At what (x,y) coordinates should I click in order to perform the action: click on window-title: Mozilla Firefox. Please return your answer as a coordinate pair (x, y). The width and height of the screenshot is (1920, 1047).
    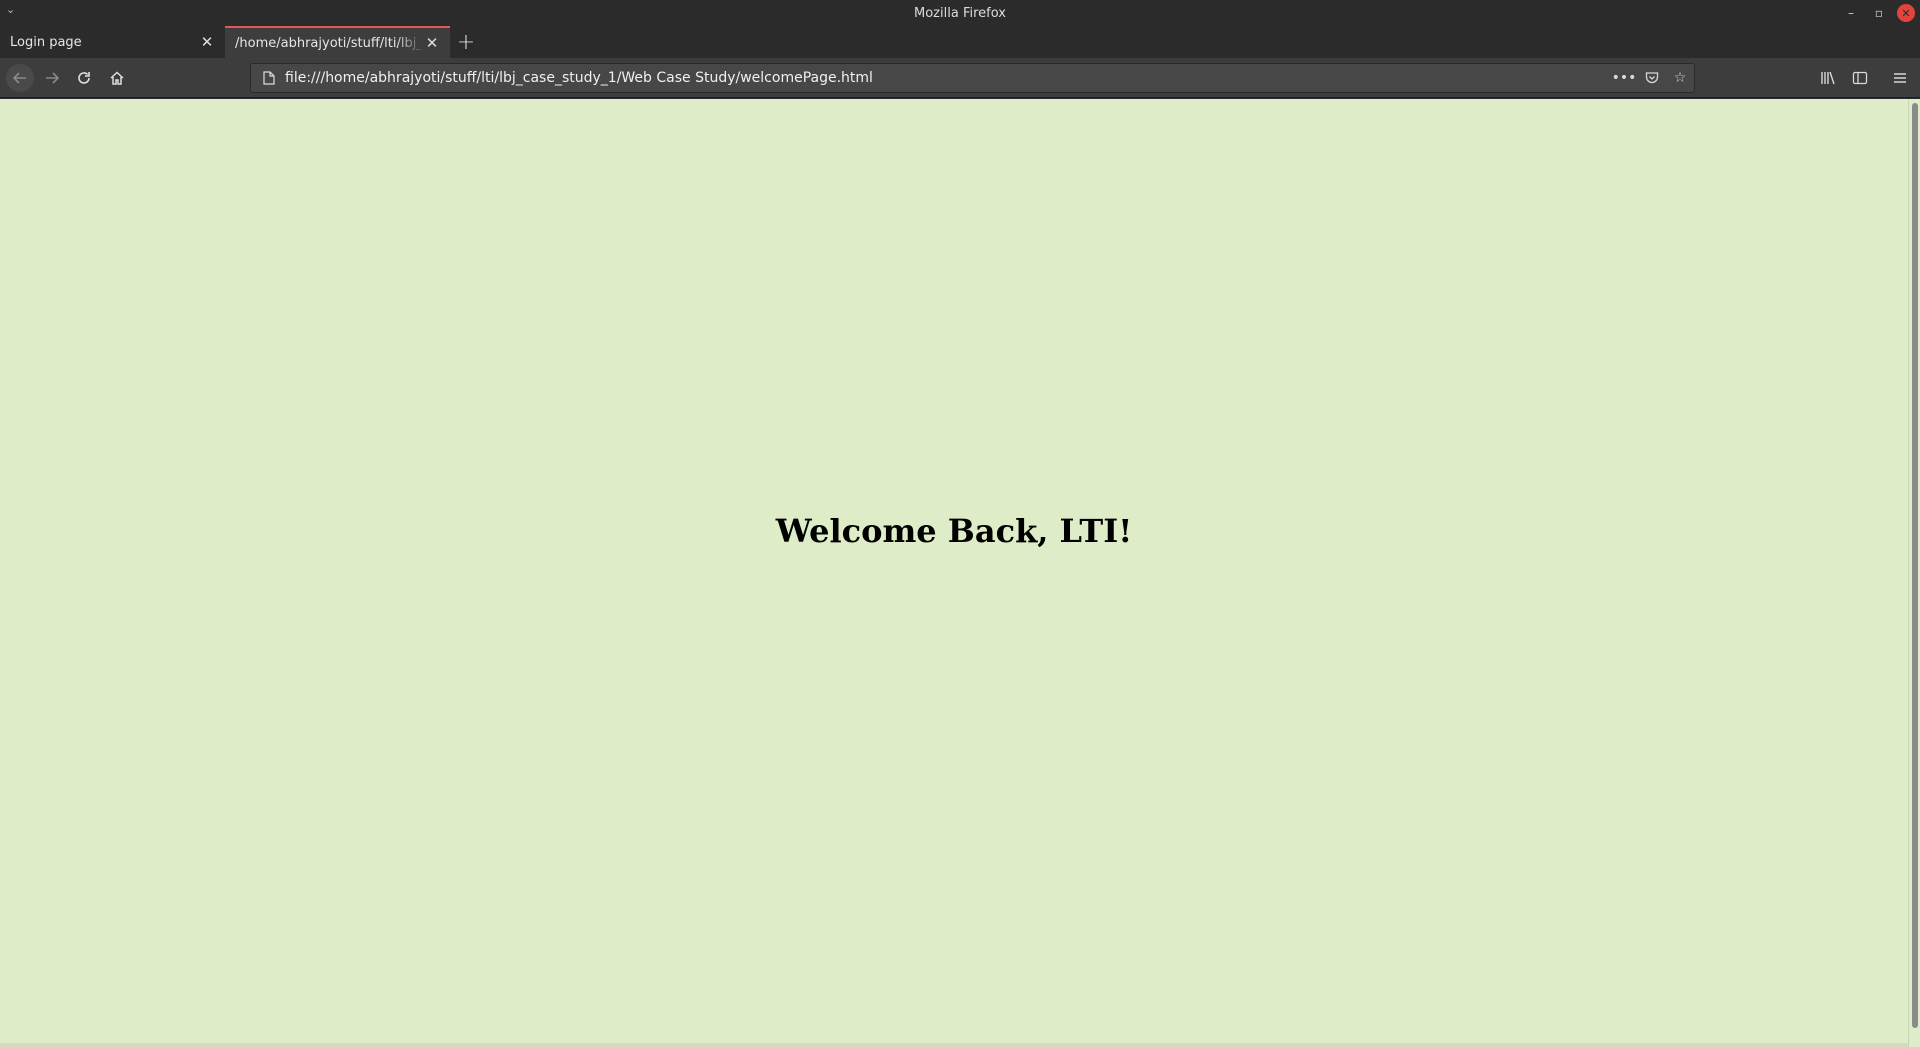
    Looking at the image, I should click on (960, 13).